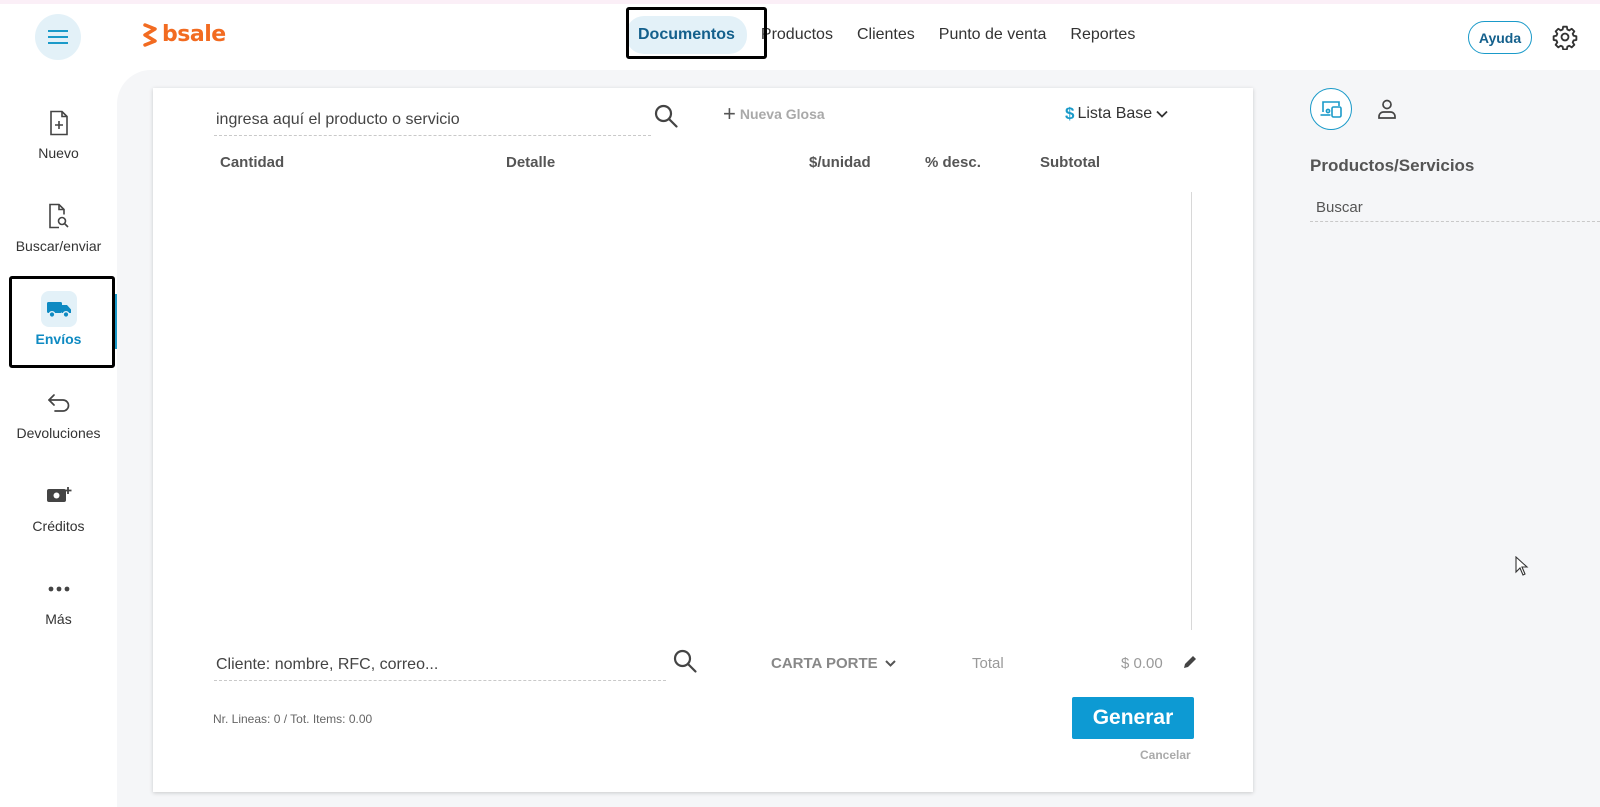 This screenshot has height=807, width=1600. I want to click on generar-button: Generar, so click(1133, 718).